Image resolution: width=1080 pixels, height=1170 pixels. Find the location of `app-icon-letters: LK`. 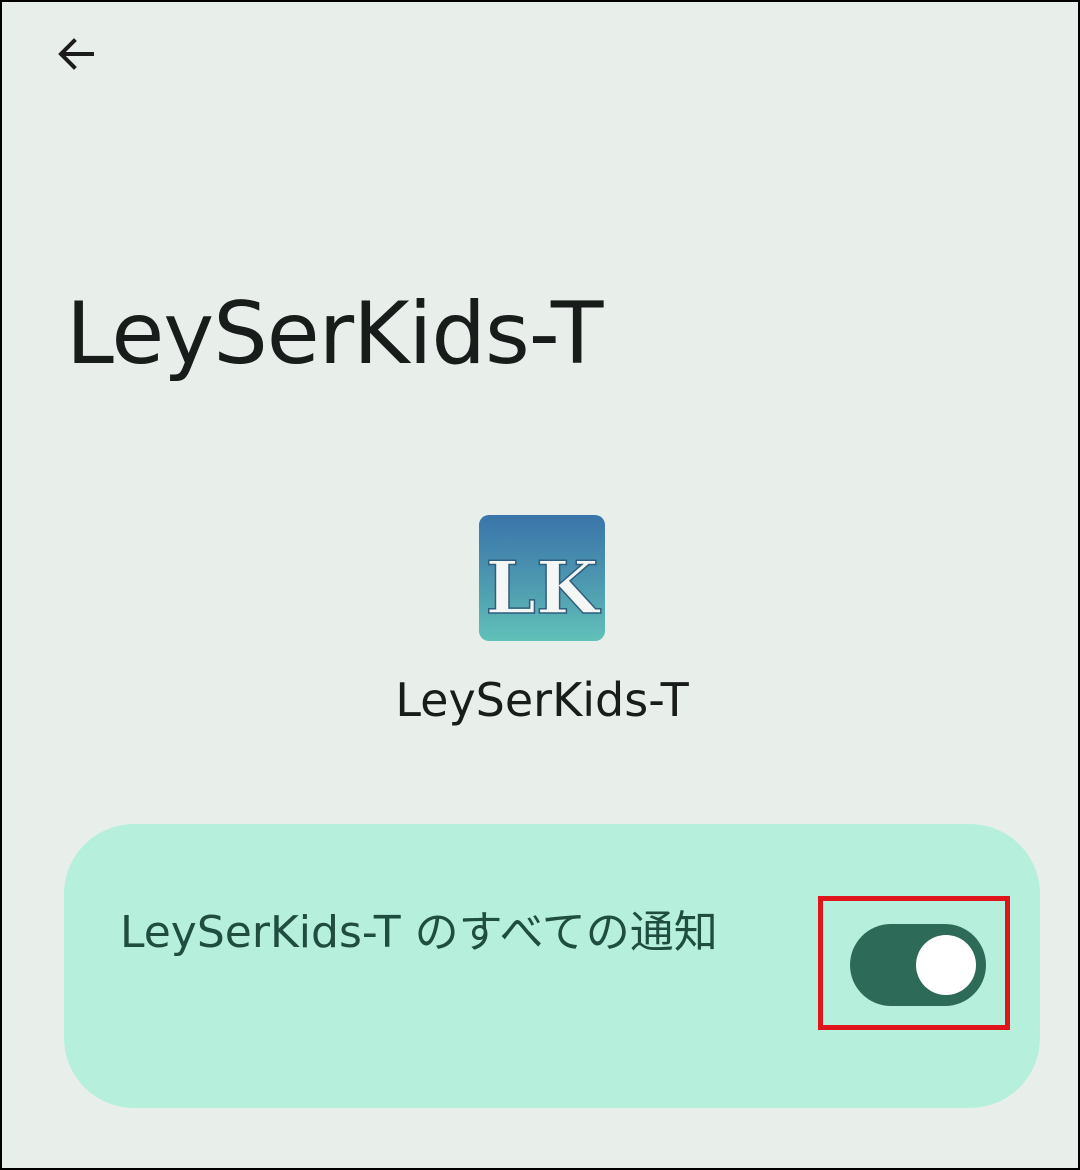

app-icon-letters: LK is located at coordinates (543, 587).